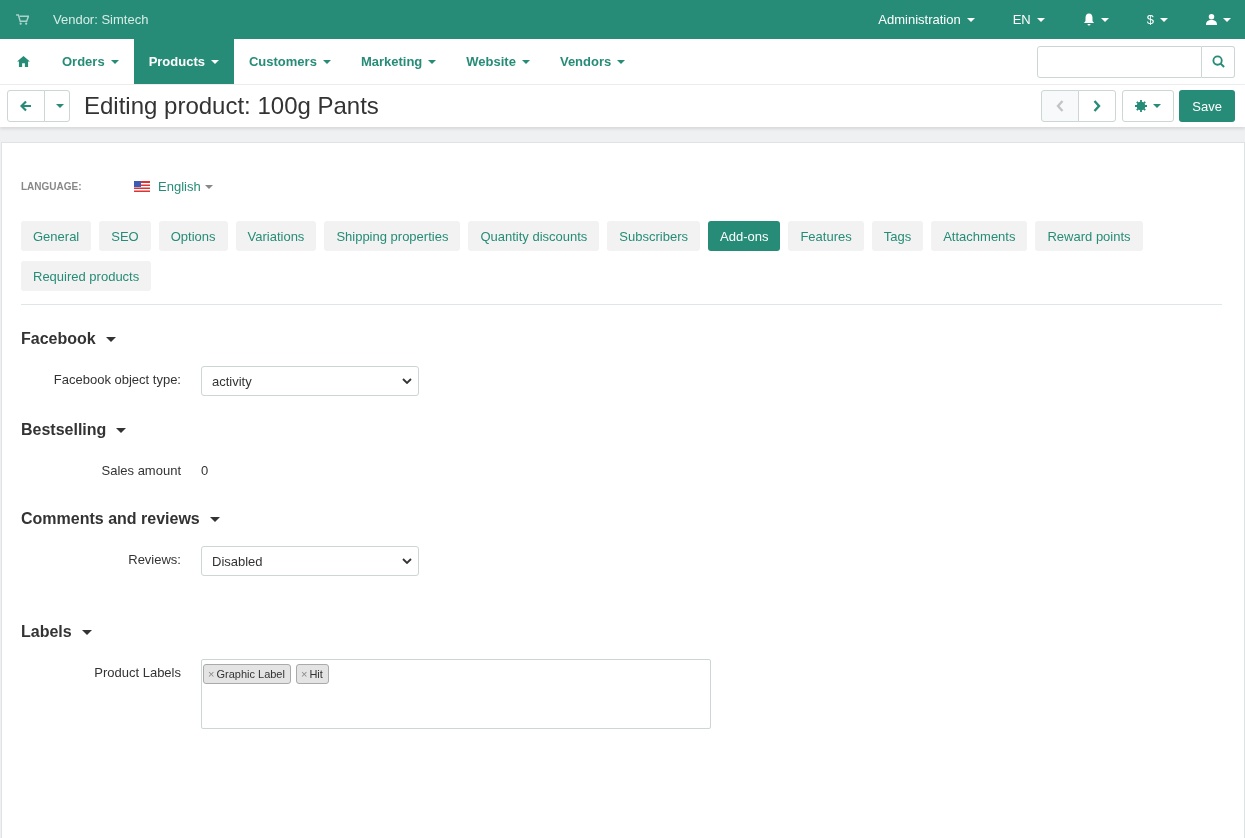 This screenshot has width=1245, height=838. I want to click on chevron-right-icon, so click(1097, 106).